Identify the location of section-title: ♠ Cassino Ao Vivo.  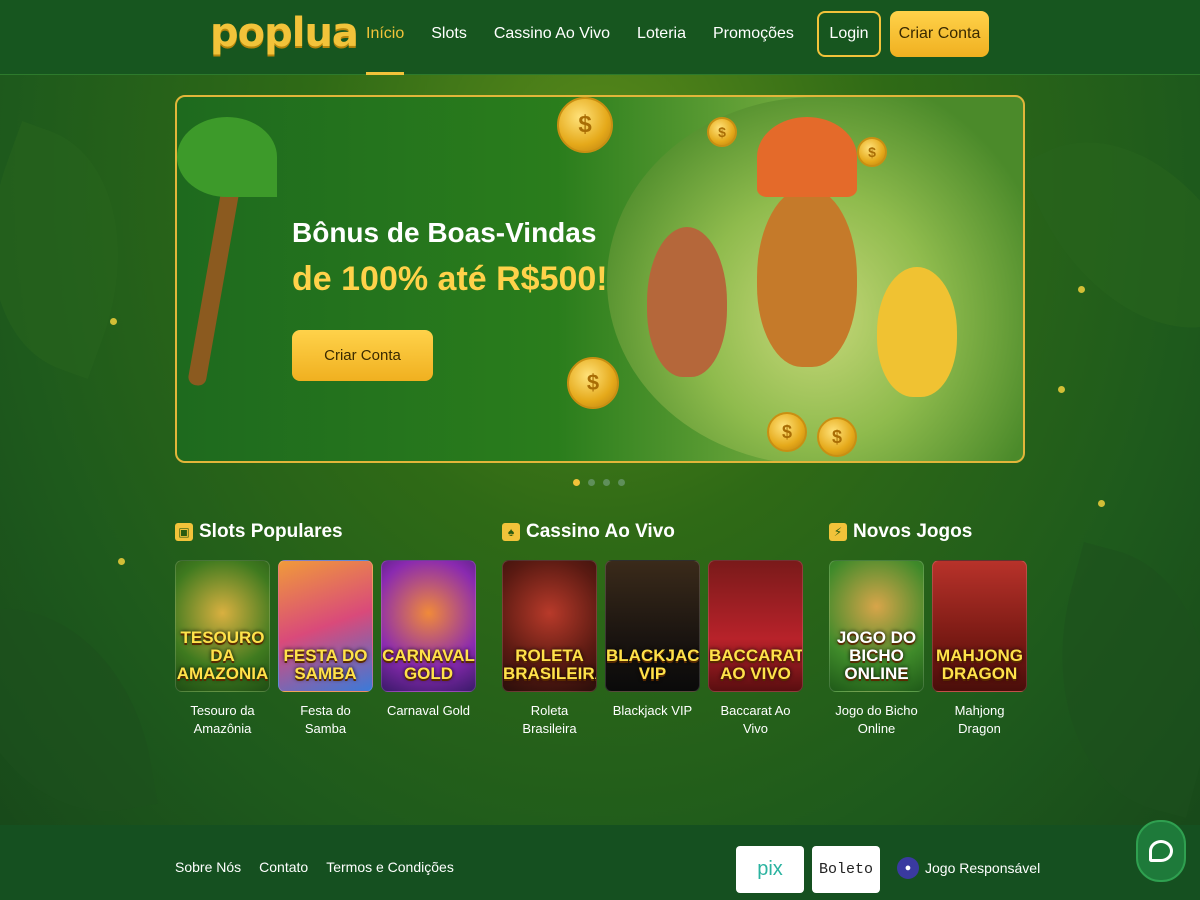
(652, 532).